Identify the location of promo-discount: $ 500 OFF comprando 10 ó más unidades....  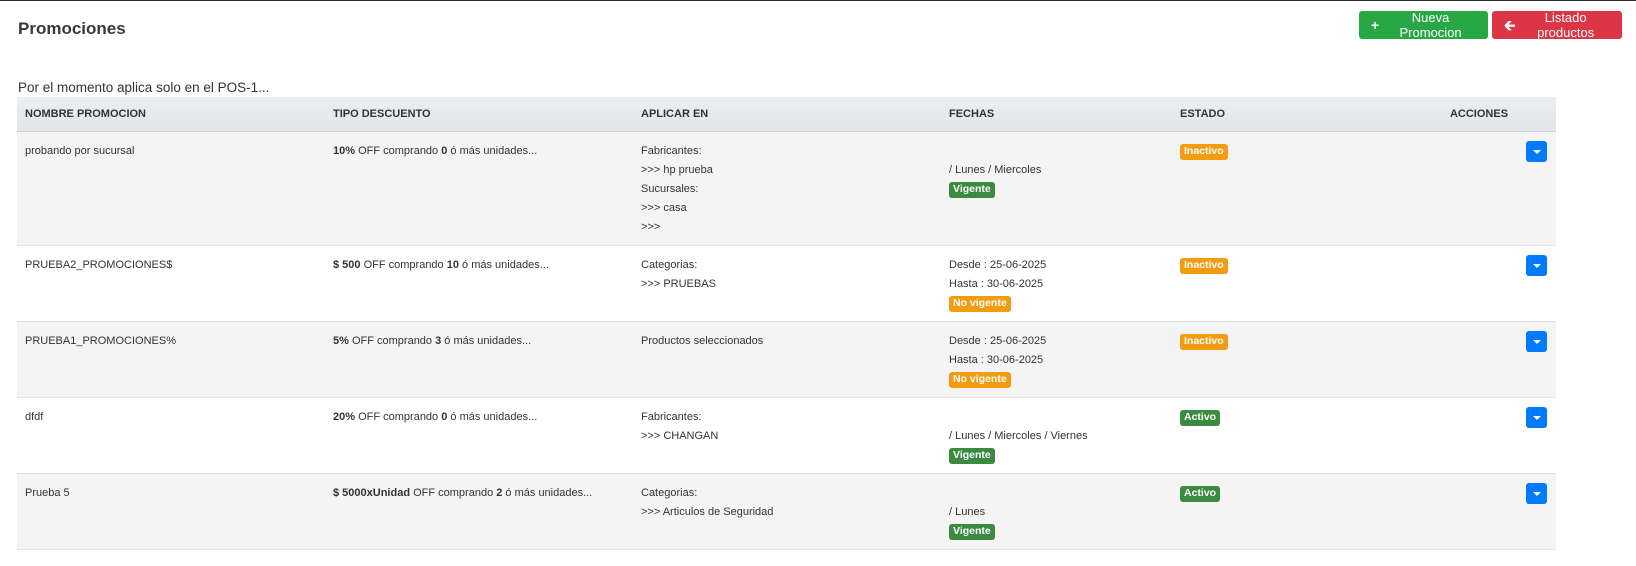
(479, 283).